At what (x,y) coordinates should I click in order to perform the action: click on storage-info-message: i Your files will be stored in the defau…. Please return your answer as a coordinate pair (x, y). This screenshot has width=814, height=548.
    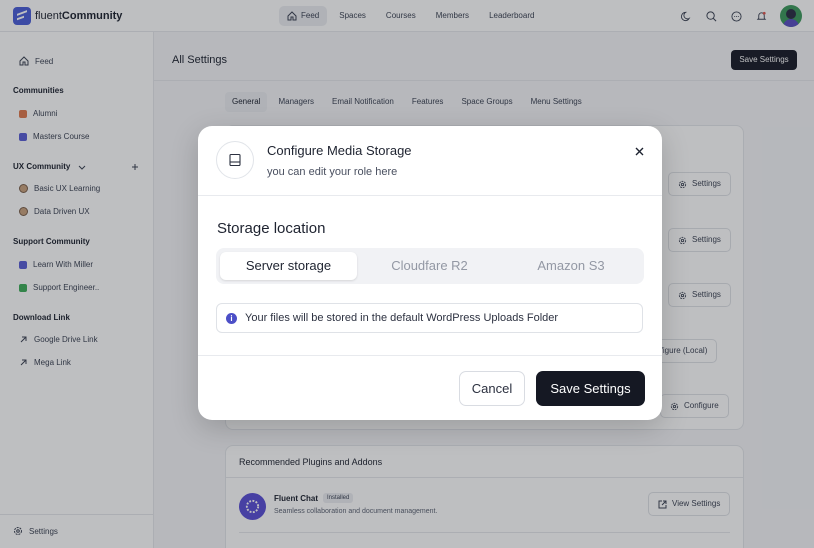
    Looking at the image, I should click on (429, 318).